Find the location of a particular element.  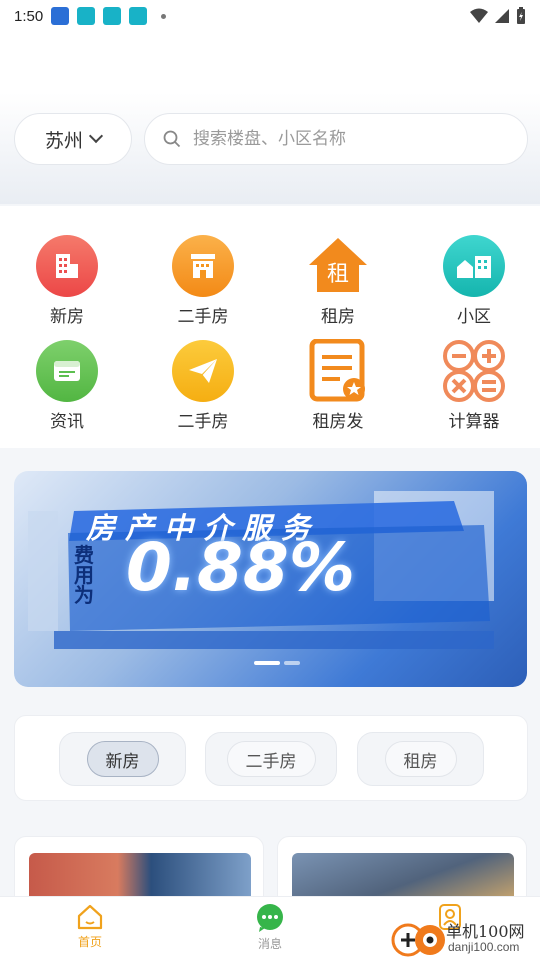

menu-item-rent-publish: 租房发 is located at coordinates (338, 385).